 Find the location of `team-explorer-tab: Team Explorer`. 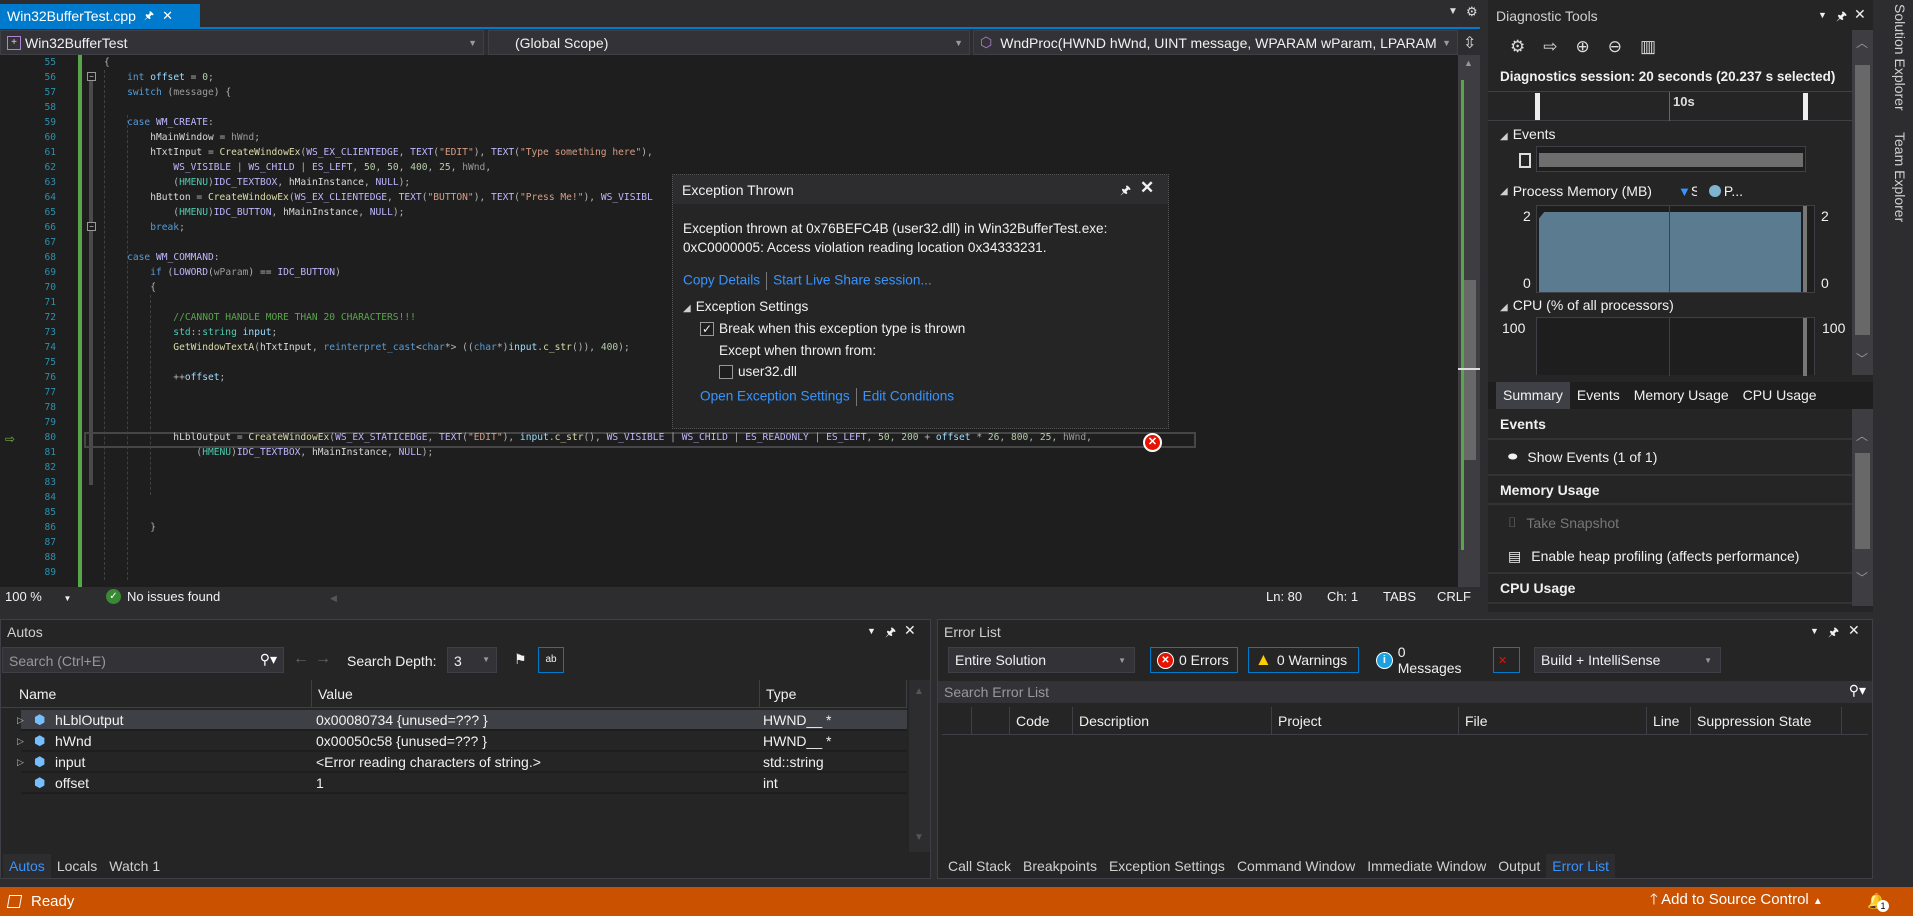

team-explorer-tab: Team Explorer is located at coordinates (1893, 177).